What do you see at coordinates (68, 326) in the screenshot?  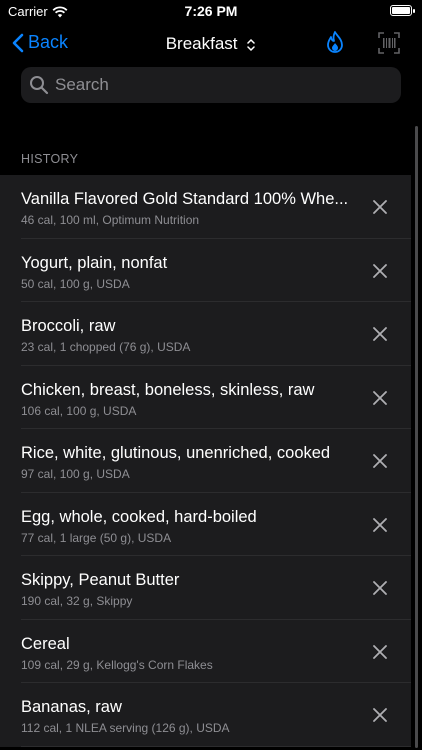 I see `food-name: Broccoli, raw` at bounding box center [68, 326].